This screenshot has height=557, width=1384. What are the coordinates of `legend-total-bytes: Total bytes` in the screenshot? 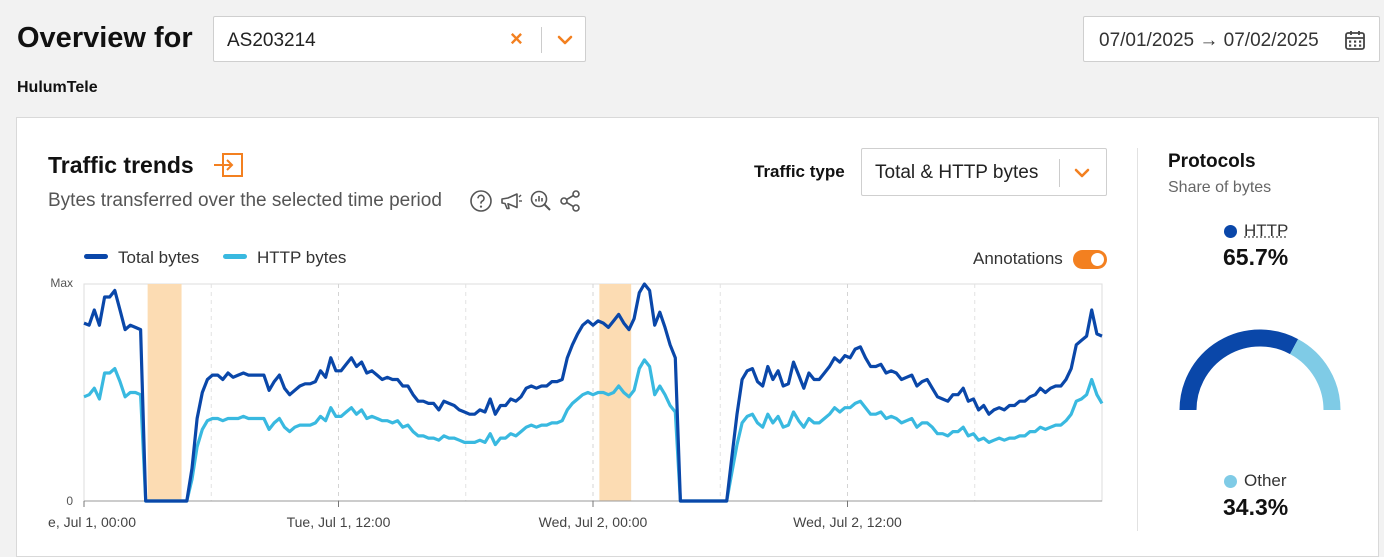 It's located at (141, 258).